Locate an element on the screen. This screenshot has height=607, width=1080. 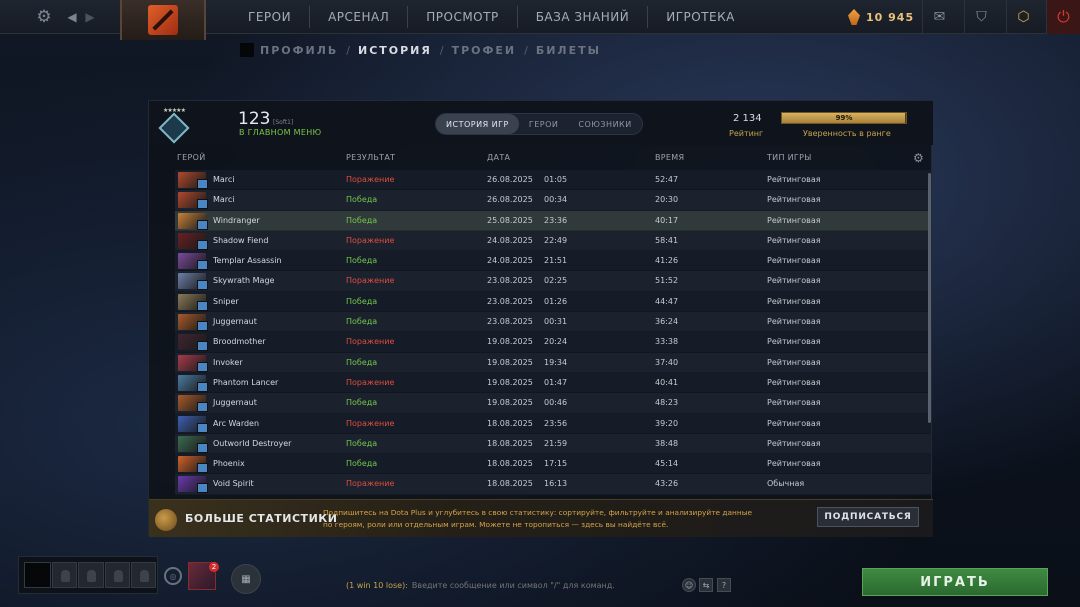
play-button: ИГРАТЬ is located at coordinates (955, 582).